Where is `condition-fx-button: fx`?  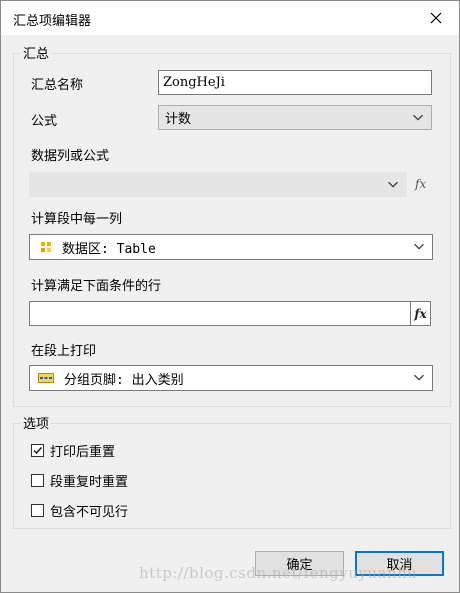
condition-fx-button: fx is located at coordinates (421, 313).